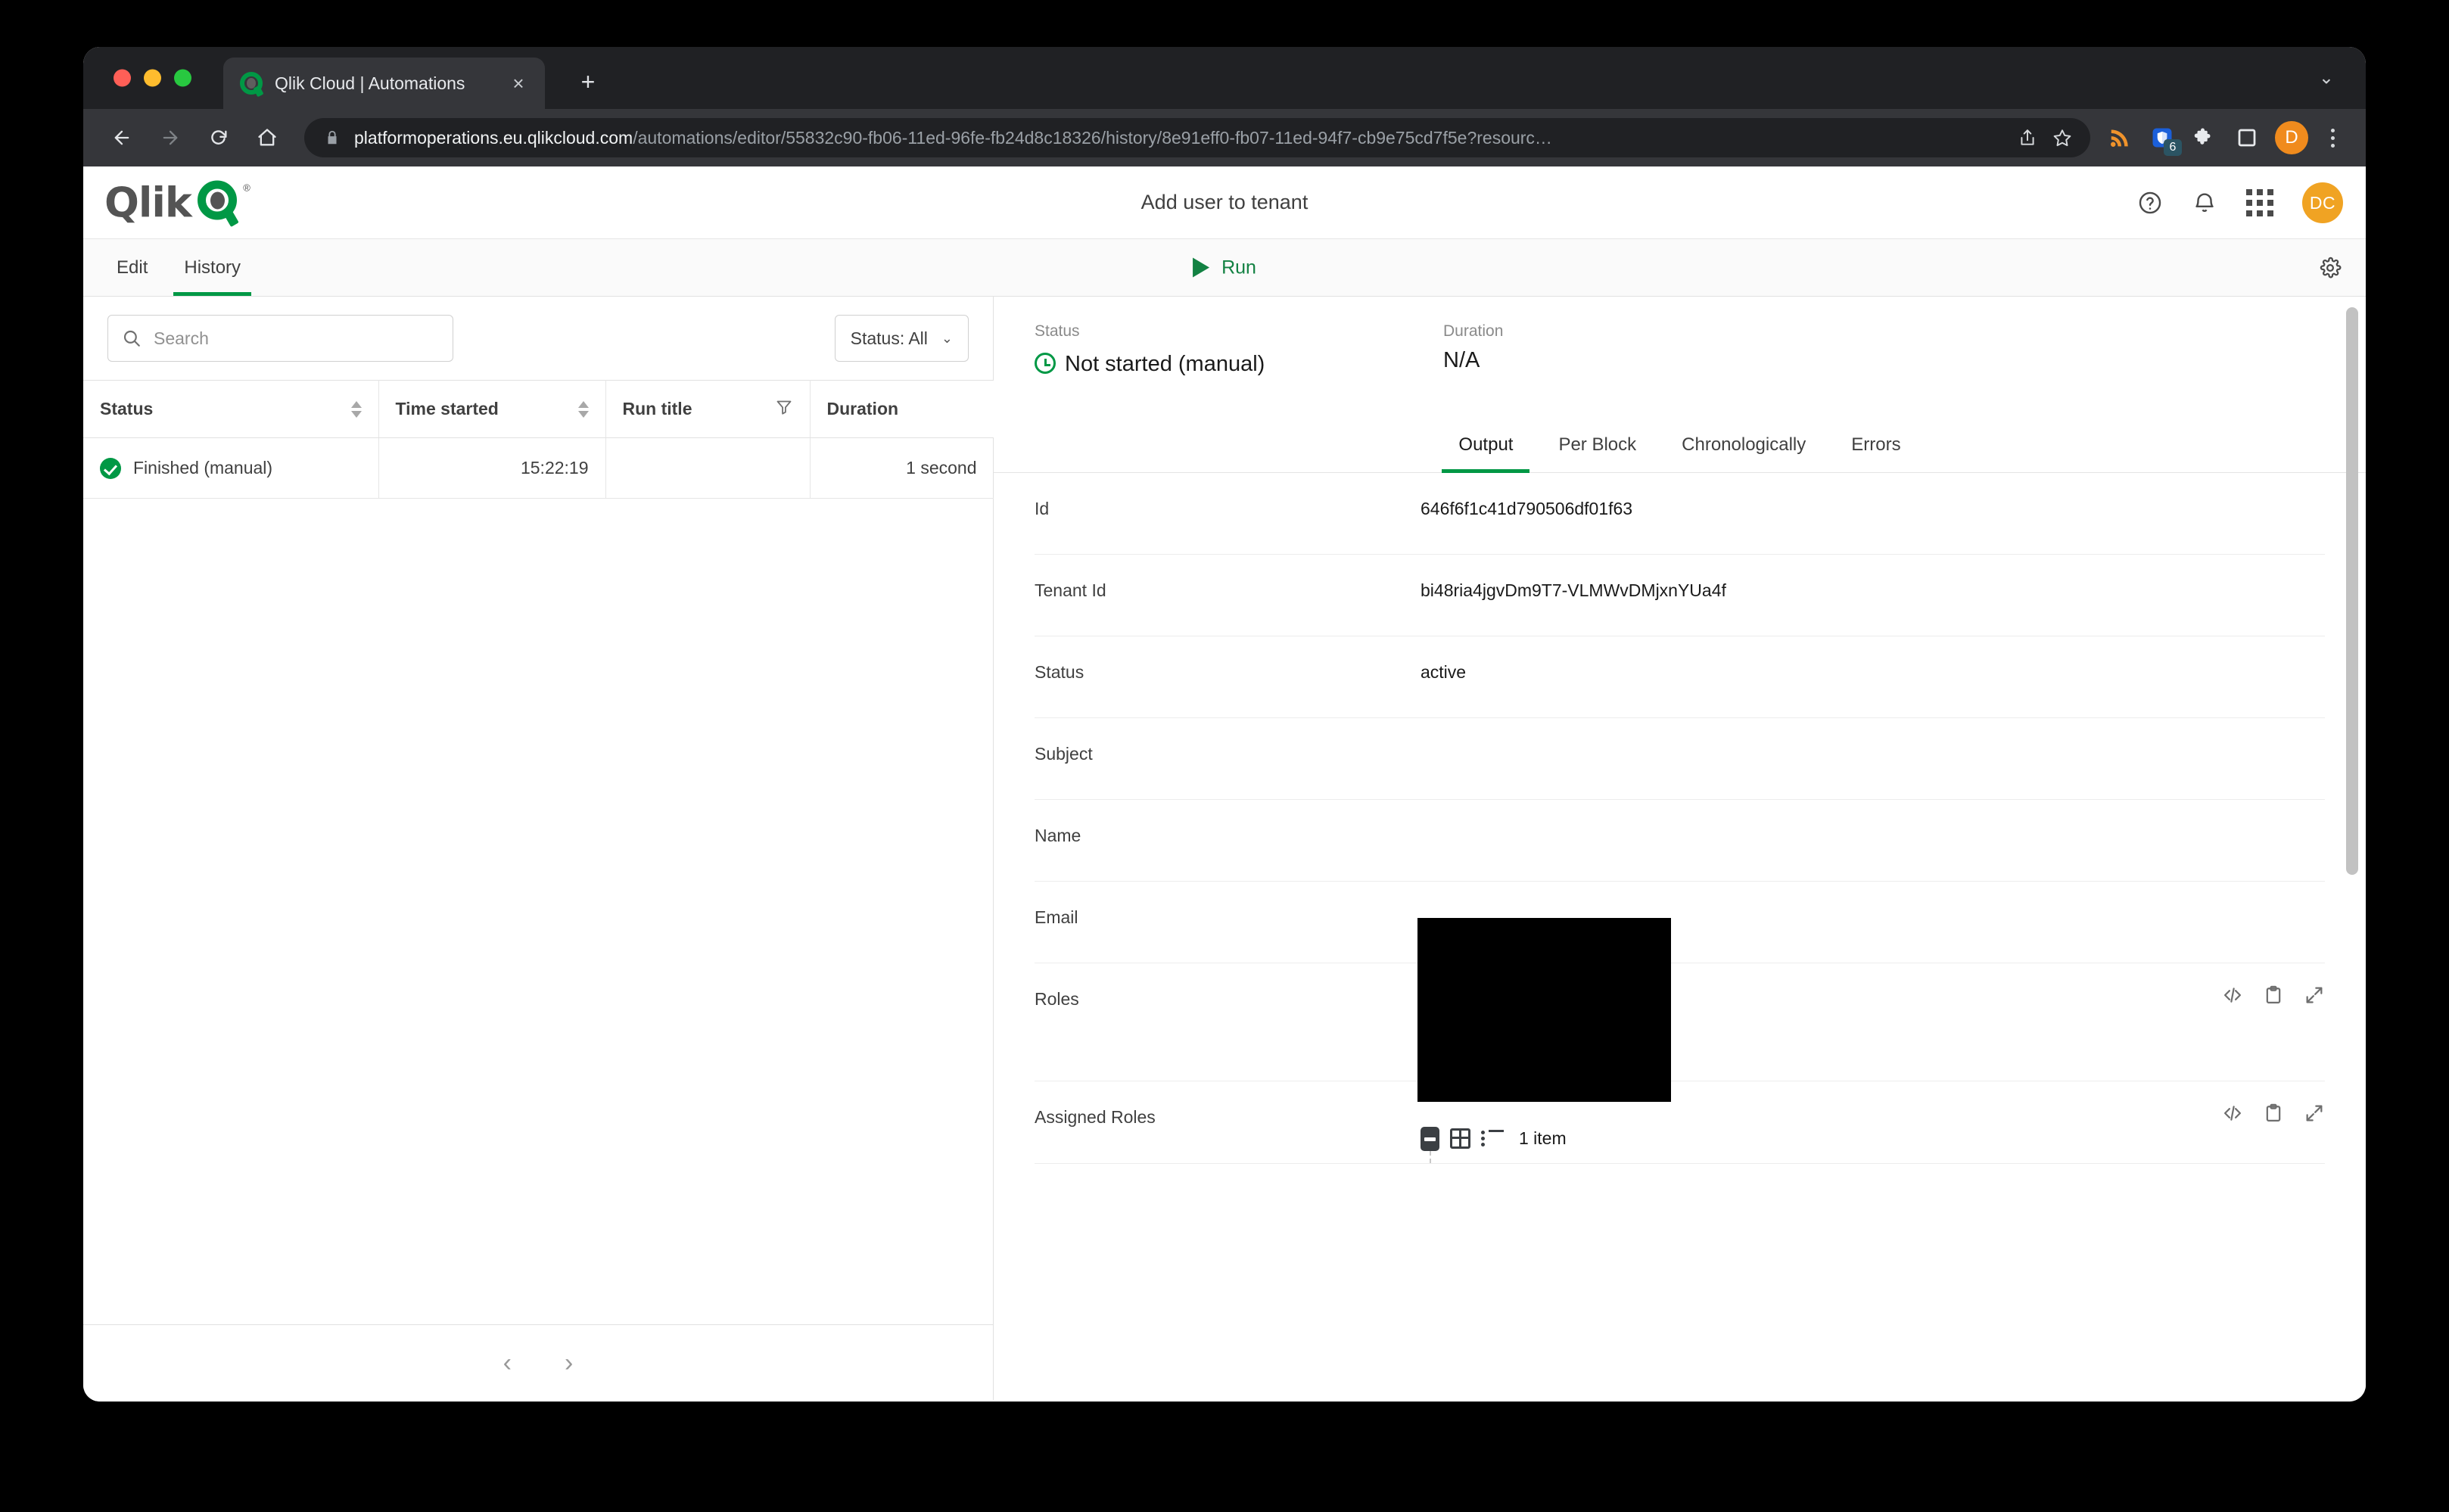 This screenshot has height=1512, width=2449. What do you see at coordinates (538, 339) in the screenshot?
I see `history-filter-row: Search Status: All ⌄` at bounding box center [538, 339].